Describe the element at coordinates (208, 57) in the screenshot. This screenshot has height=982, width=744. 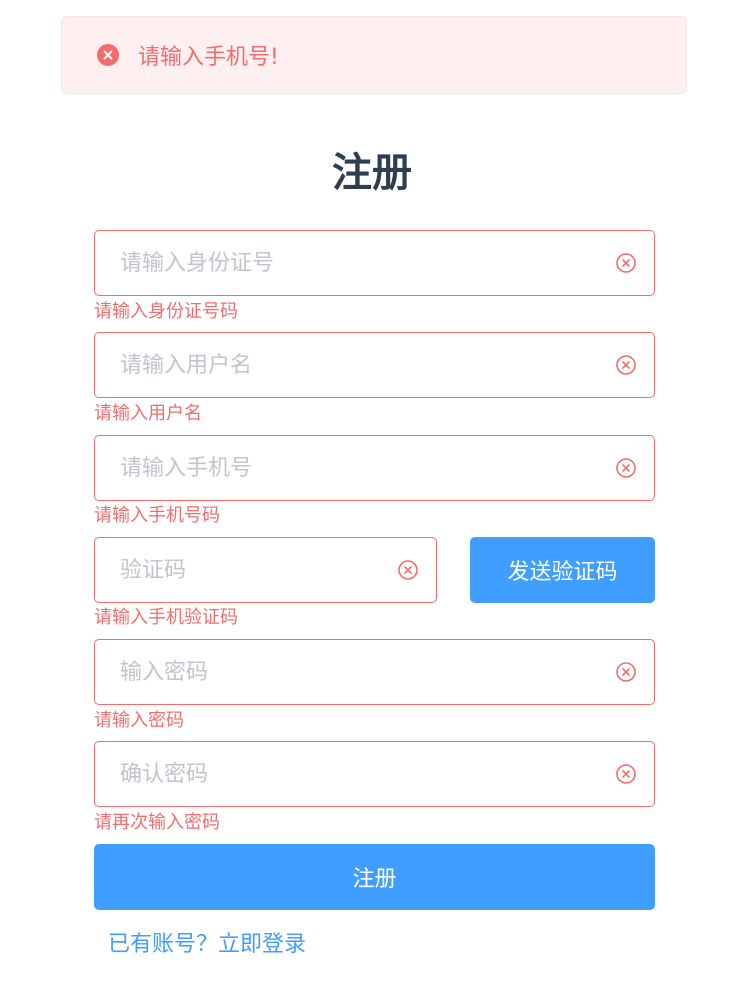
I see `alert-message: 请输入手机号!` at that location.